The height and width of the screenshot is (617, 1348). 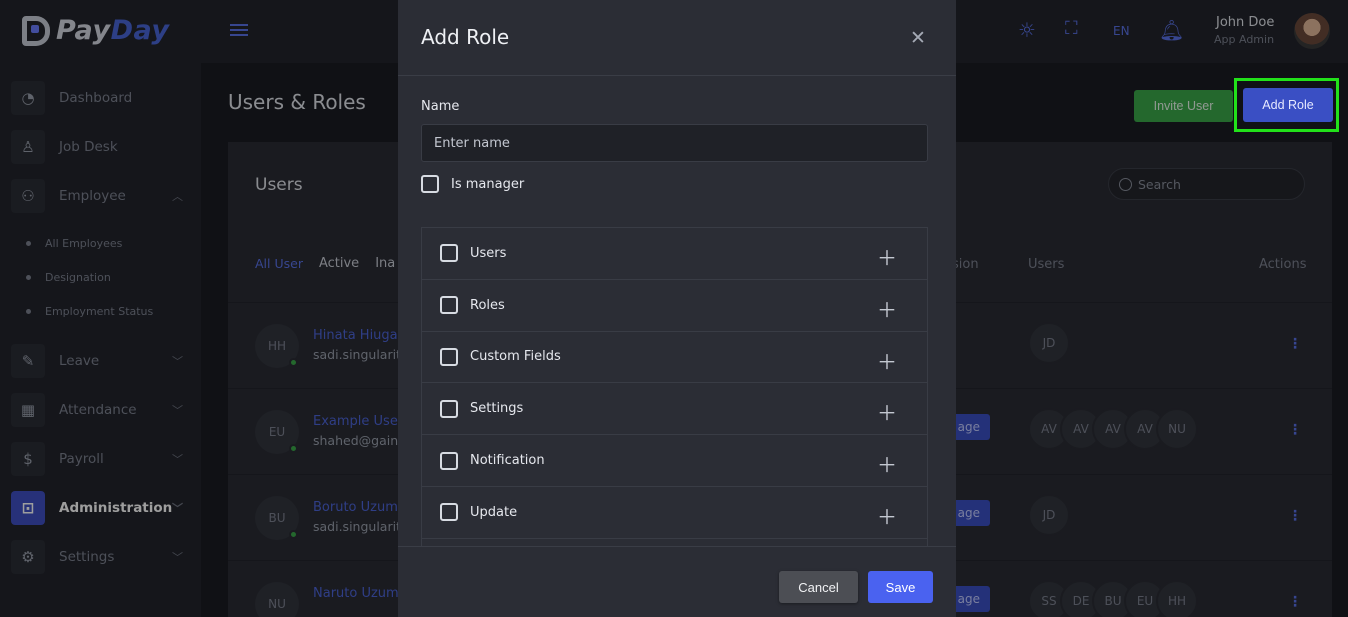 I want to click on modal-header: Add Role ✕, so click(x=677, y=38).